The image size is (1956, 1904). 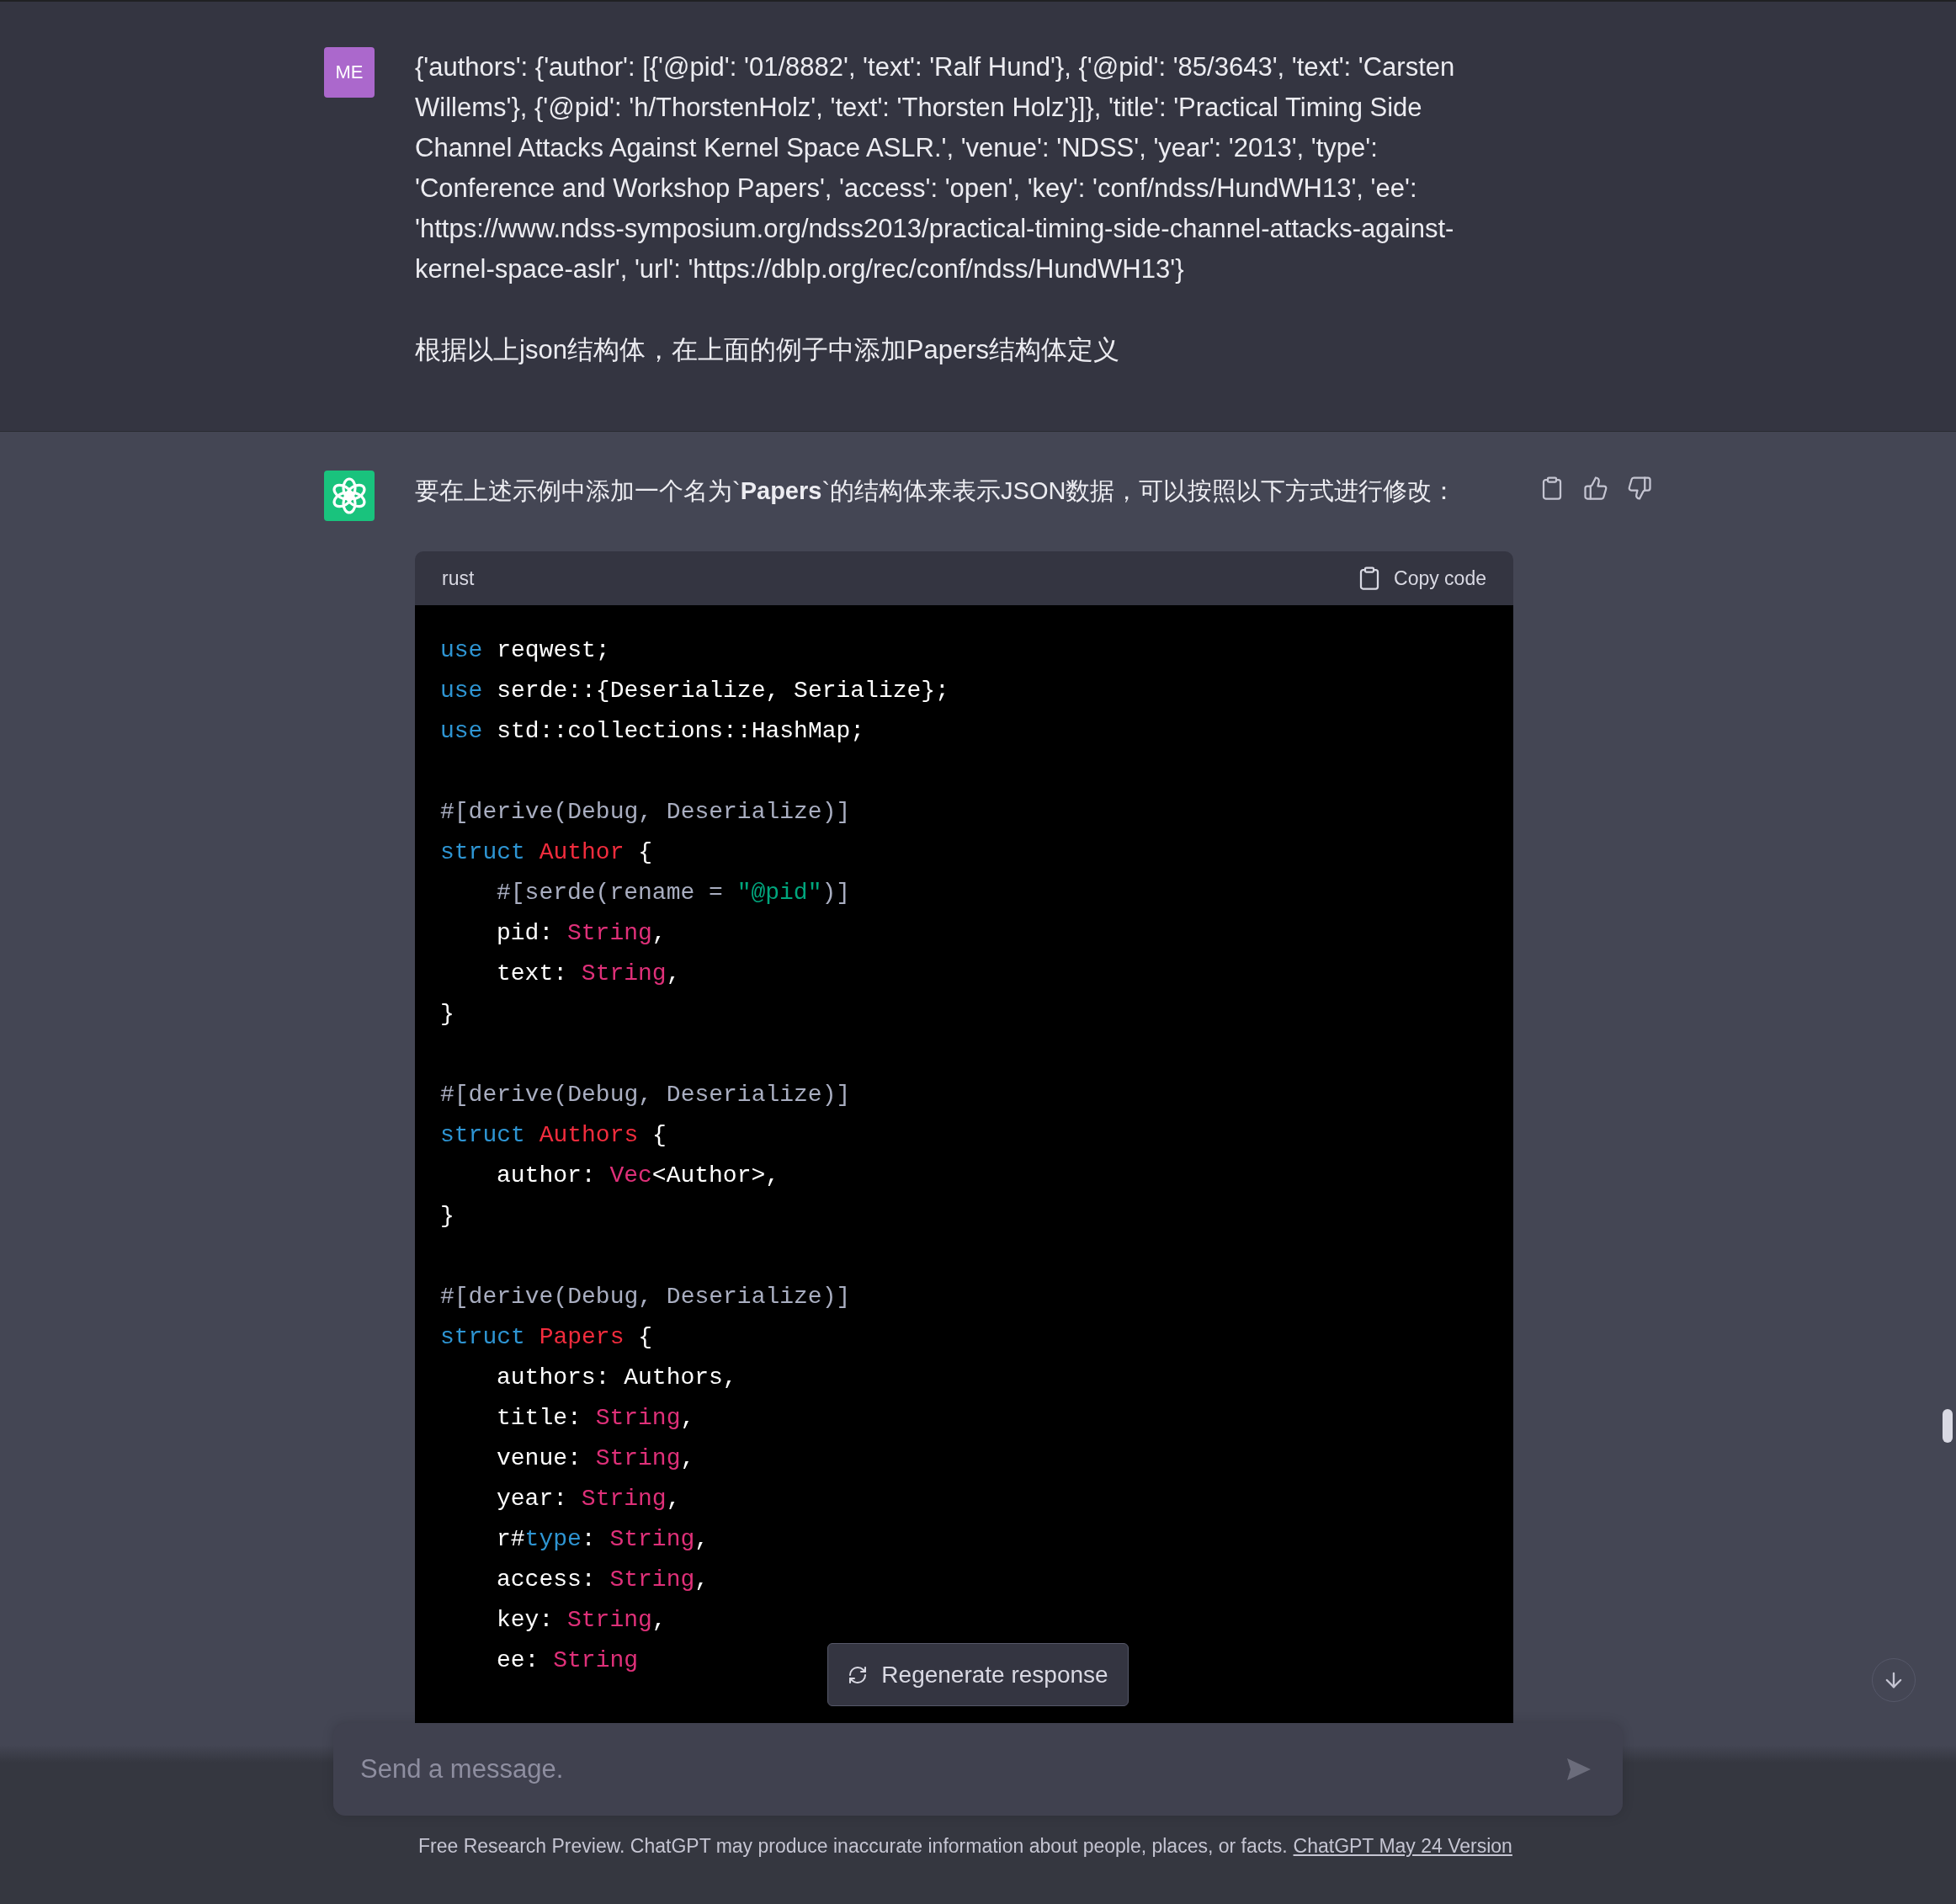 I want to click on code-line: title: String,, so click(x=595, y=1418).